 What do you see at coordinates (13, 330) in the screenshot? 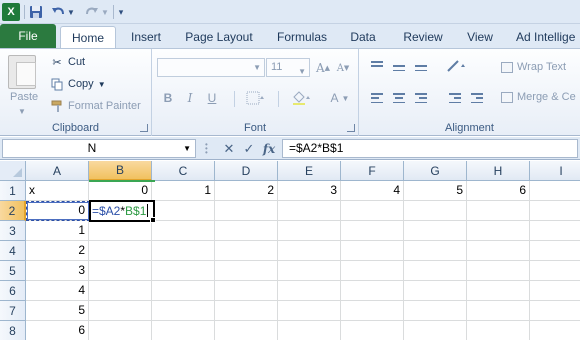
I see `row-header-8: 8` at bounding box center [13, 330].